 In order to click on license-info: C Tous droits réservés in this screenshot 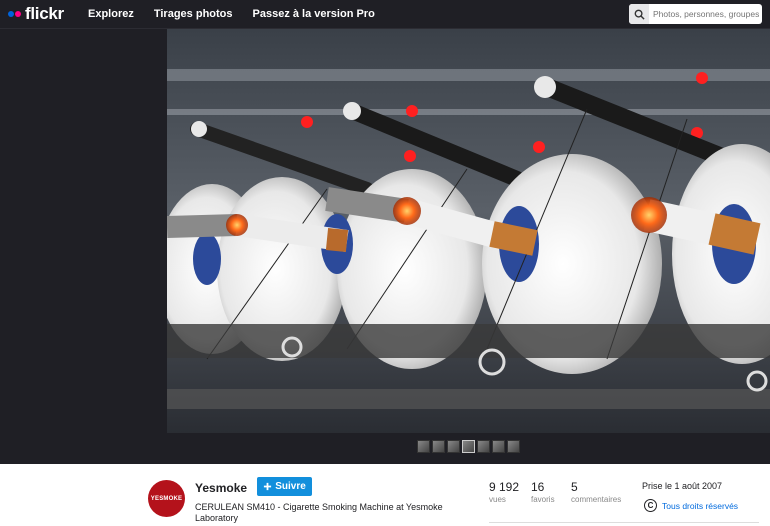, I will do `click(691, 505)`.